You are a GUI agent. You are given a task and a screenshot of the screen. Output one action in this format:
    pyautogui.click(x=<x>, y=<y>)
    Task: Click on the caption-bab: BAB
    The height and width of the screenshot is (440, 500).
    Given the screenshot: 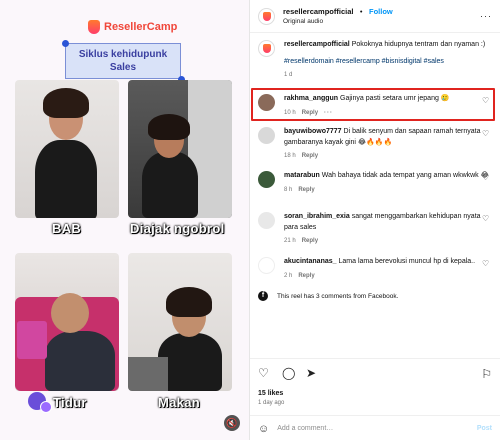 What is the action you would take?
    pyautogui.click(x=67, y=228)
    